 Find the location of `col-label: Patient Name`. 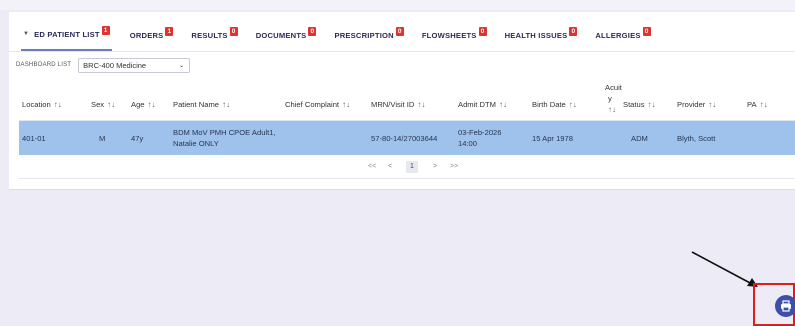

col-label: Patient Name is located at coordinates (196, 104).